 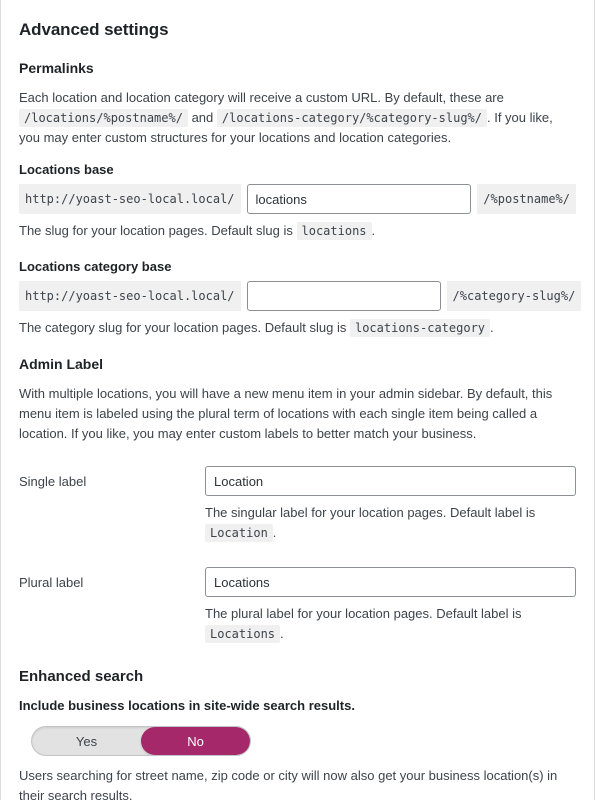 What do you see at coordinates (334, 231) in the screenshot?
I see `locations-base-default-code: locations` at bounding box center [334, 231].